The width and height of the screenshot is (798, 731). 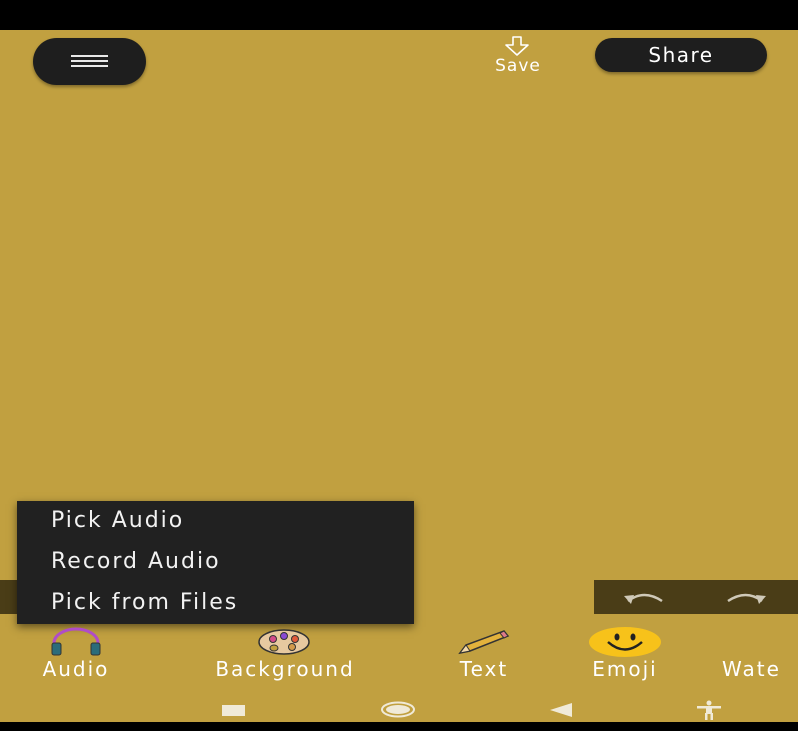 What do you see at coordinates (625, 669) in the screenshot?
I see `tool-emoji-label: Emoji` at bounding box center [625, 669].